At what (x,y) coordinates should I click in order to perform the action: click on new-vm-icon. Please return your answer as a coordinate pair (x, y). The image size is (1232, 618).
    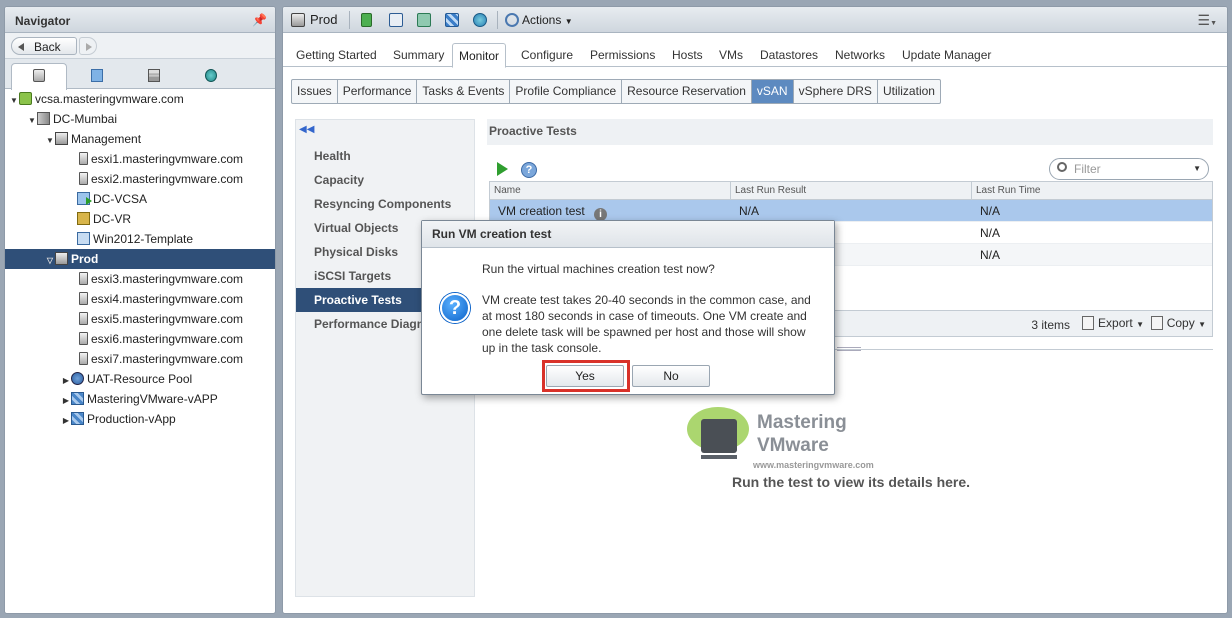
    Looking at the image, I should click on (424, 20).